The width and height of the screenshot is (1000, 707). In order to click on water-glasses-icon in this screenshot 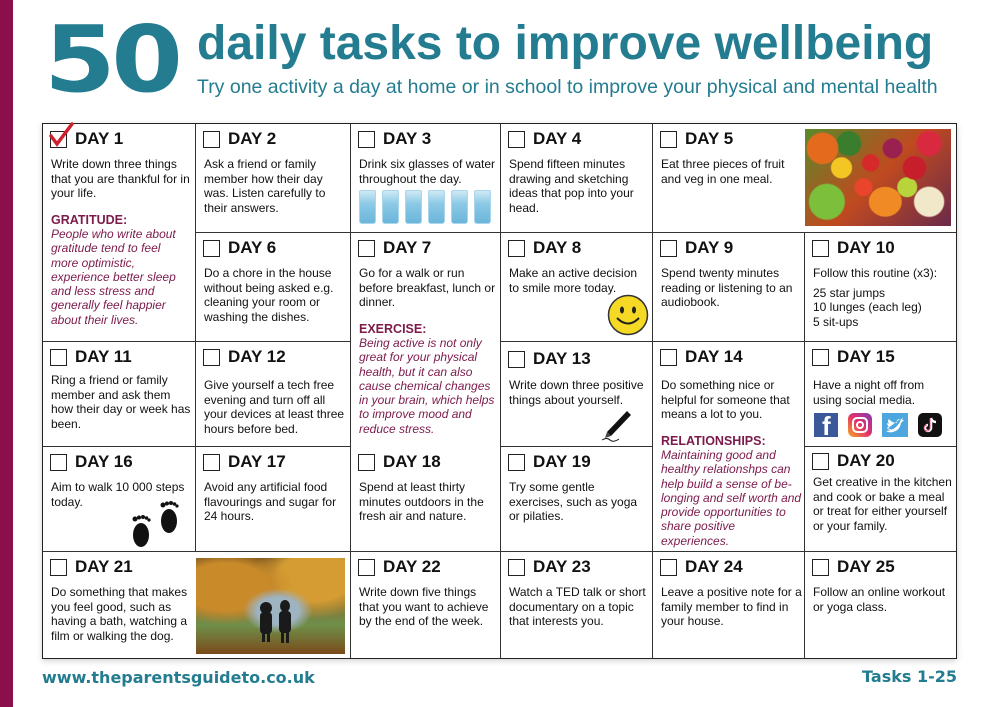, I will do `click(425, 207)`.